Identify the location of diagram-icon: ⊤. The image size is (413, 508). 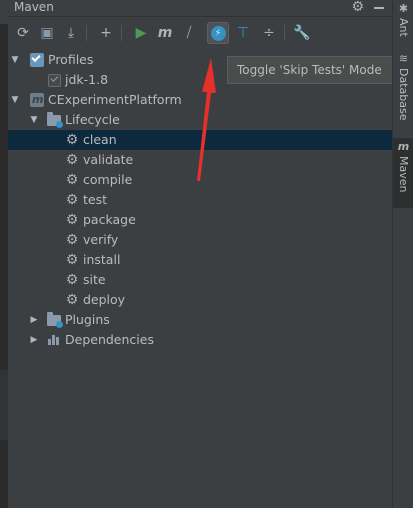
(243, 33).